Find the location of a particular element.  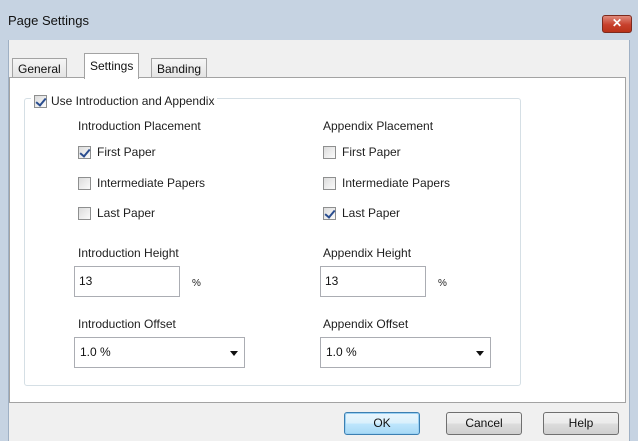

introduction-height-input: 13 is located at coordinates (127, 281).